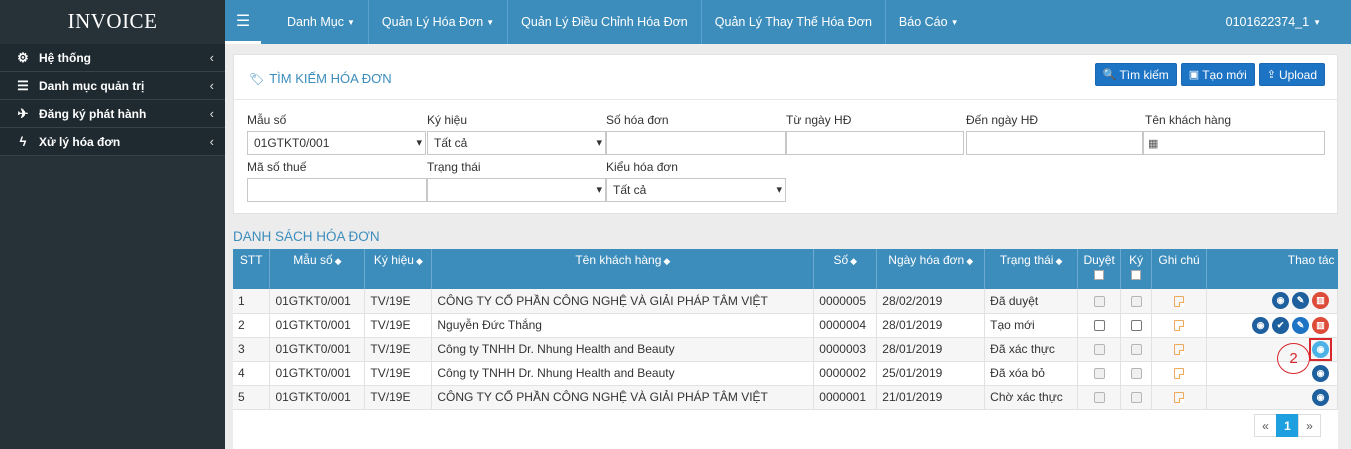 The image size is (1351, 449). I want to click on nav-quan-ly-hoa-don: Quản Lý Hóa Đơn ▼, so click(439, 22).